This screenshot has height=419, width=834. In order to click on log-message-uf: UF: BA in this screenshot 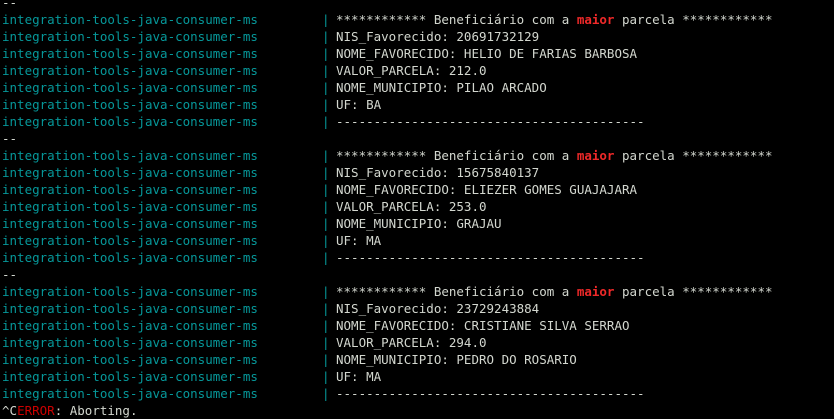, I will do `click(359, 104)`.